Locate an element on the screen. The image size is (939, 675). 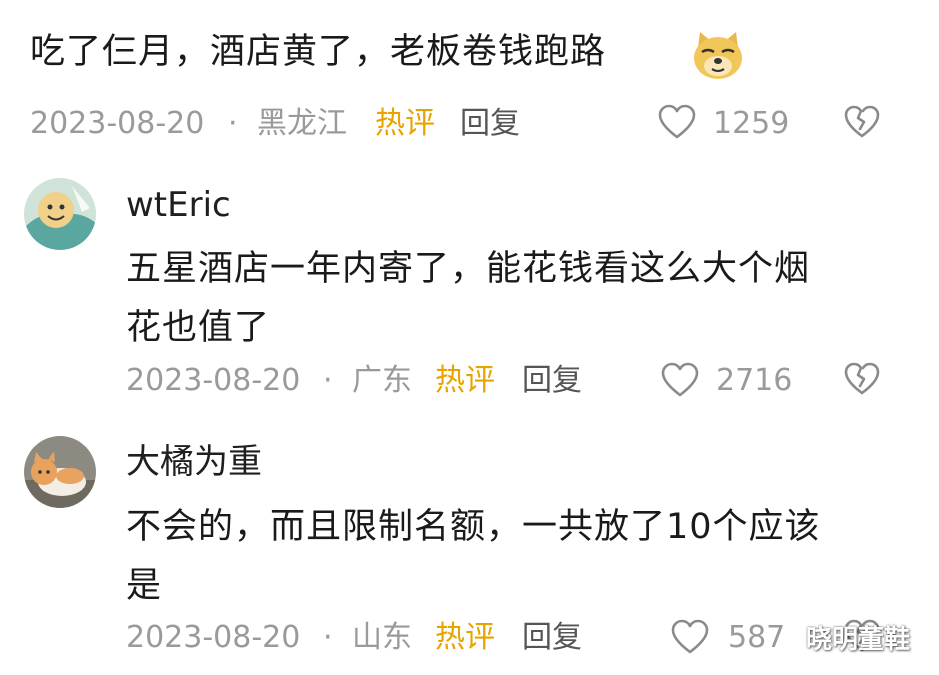
reply-username: 大橘为重 is located at coordinates (194, 462).